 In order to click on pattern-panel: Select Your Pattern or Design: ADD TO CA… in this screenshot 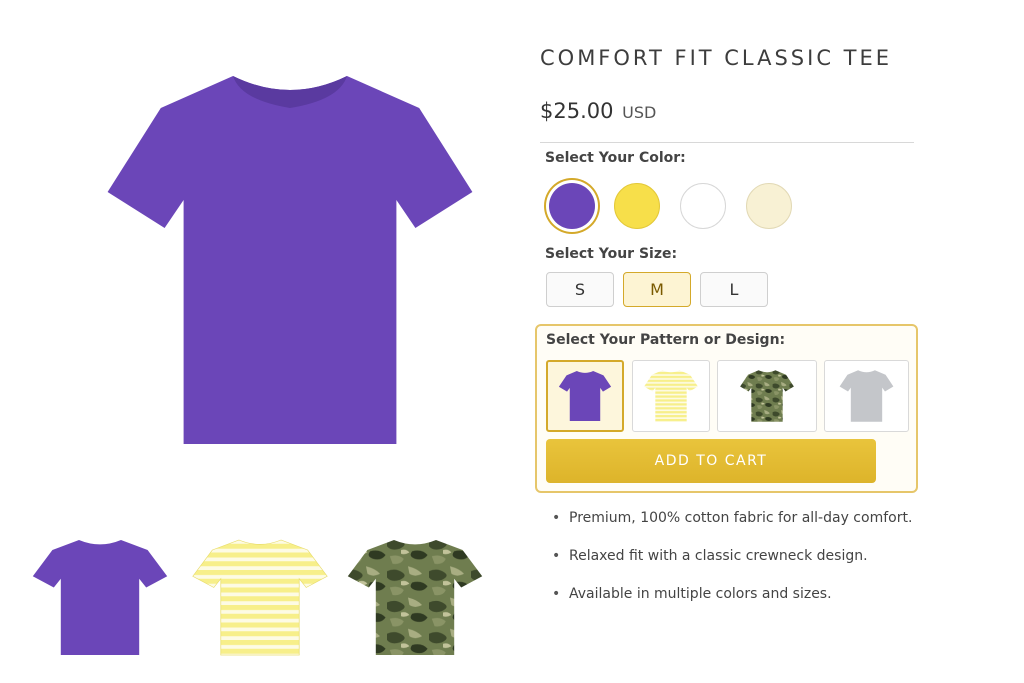, I will do `click(726, 408)`.